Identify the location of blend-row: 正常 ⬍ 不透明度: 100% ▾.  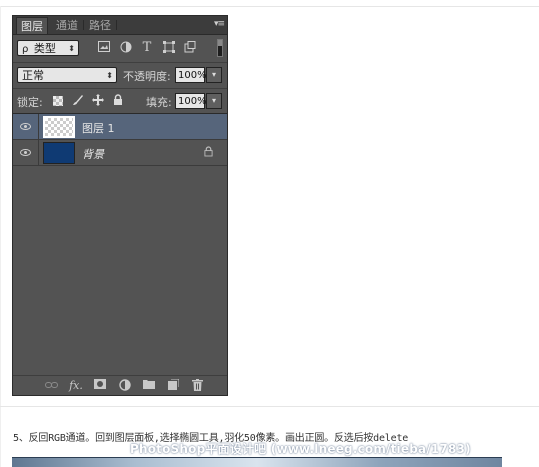
(120, 76).